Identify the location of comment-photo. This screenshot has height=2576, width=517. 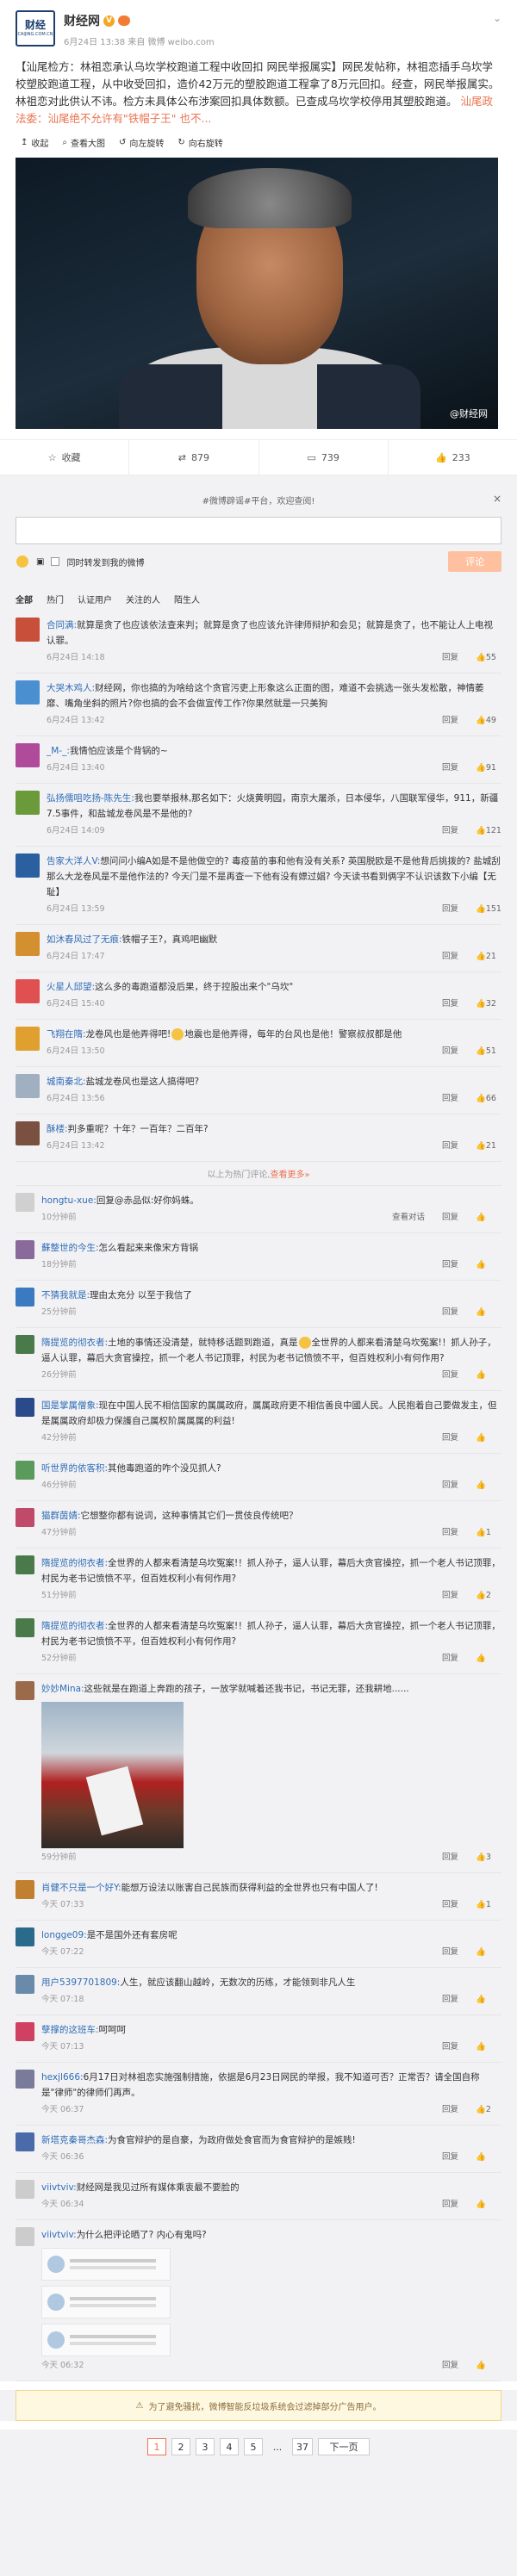
(112, 1775).